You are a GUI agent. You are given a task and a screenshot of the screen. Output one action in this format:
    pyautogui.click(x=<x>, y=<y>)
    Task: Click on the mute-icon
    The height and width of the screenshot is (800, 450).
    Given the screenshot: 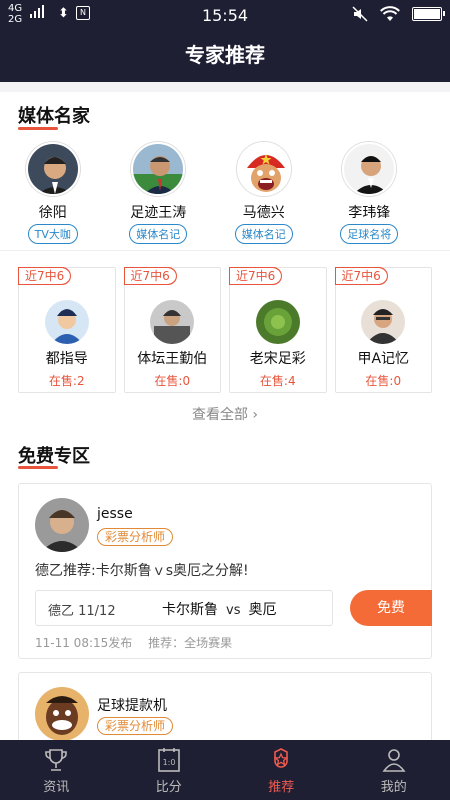 What is the action you would take?
    pyautogui.click(x=360, y=14)
    